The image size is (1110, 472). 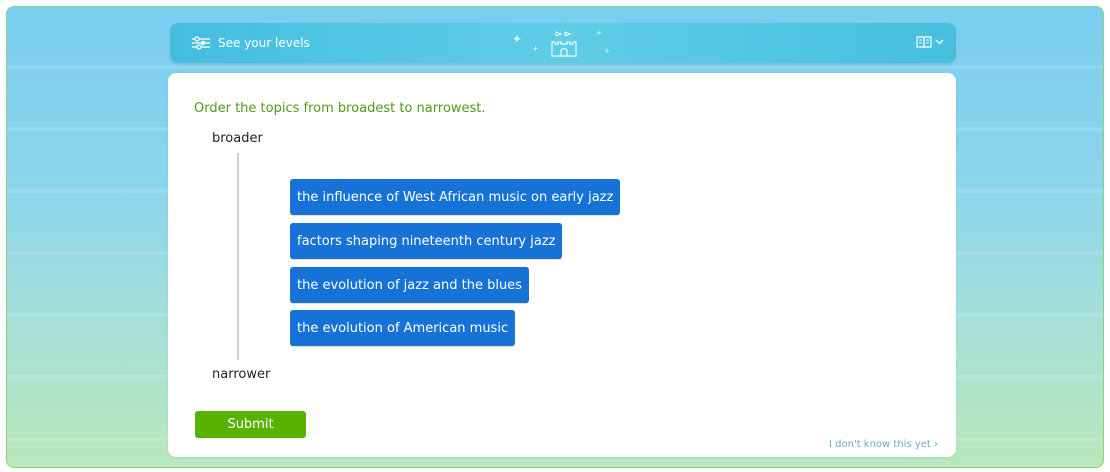 I want to click on order-scale-line, so click(x=238, y=256).